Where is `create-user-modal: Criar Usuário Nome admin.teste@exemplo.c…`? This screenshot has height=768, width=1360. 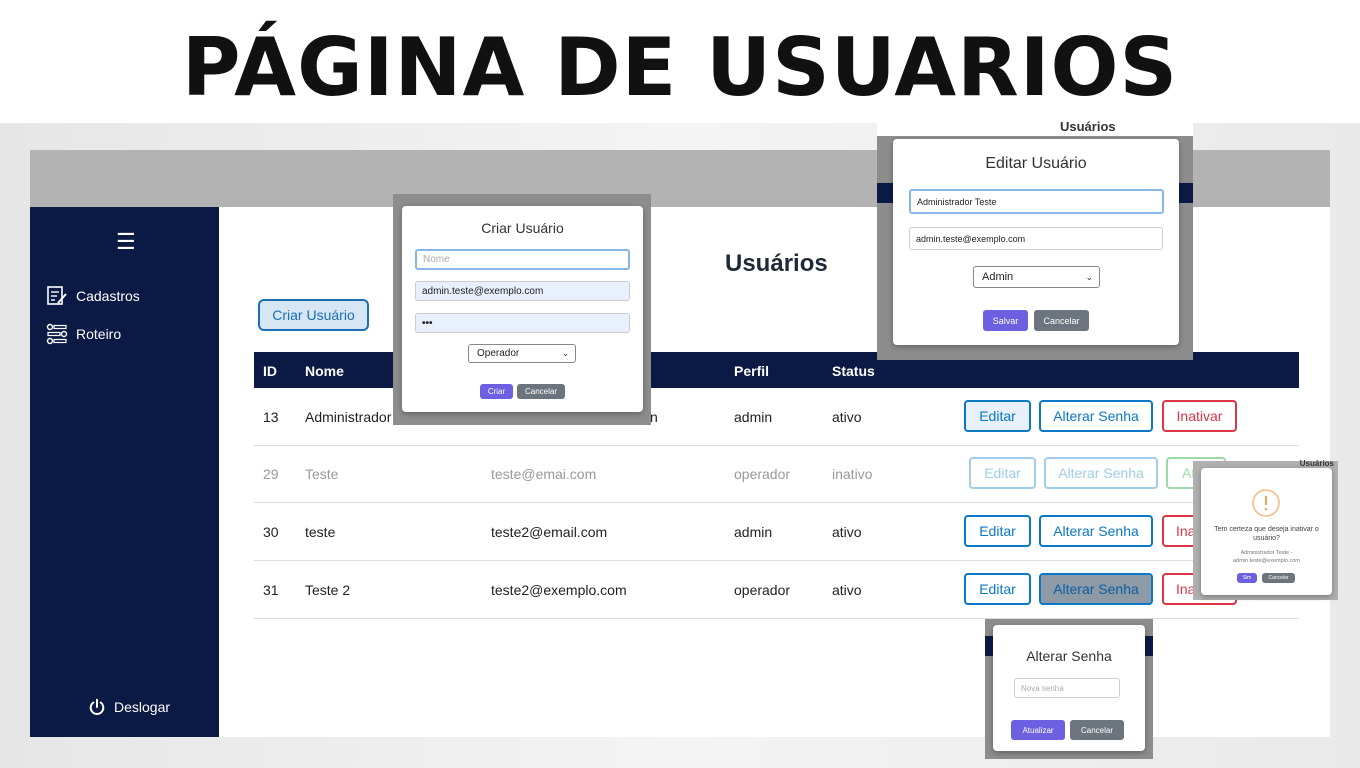
create-user-modal: Criar Usuário Nome admin.teste@exemplo.c… is located at coordinates (522, 309).